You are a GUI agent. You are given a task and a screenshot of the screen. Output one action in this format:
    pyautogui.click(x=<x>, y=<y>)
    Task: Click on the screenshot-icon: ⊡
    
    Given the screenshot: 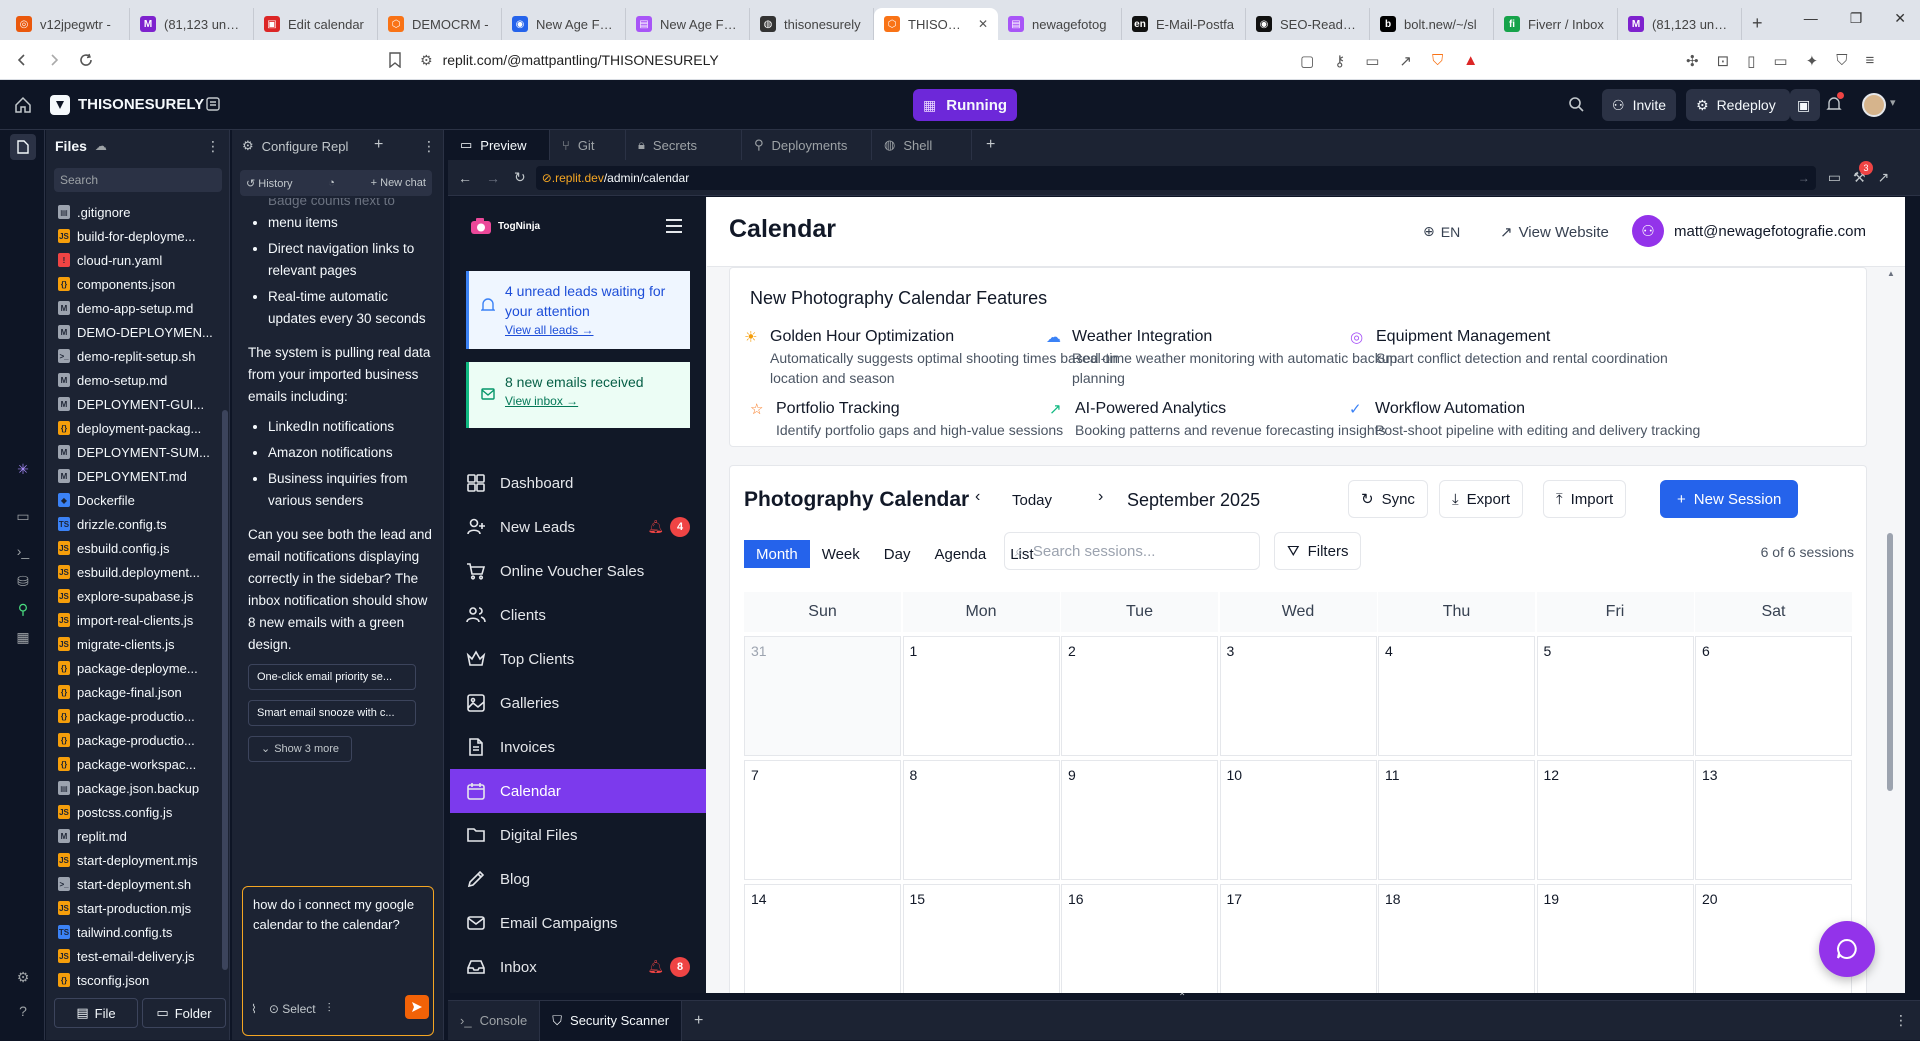 What is the action you would take?
    pyautogui.click(x=1723, y=61)
    